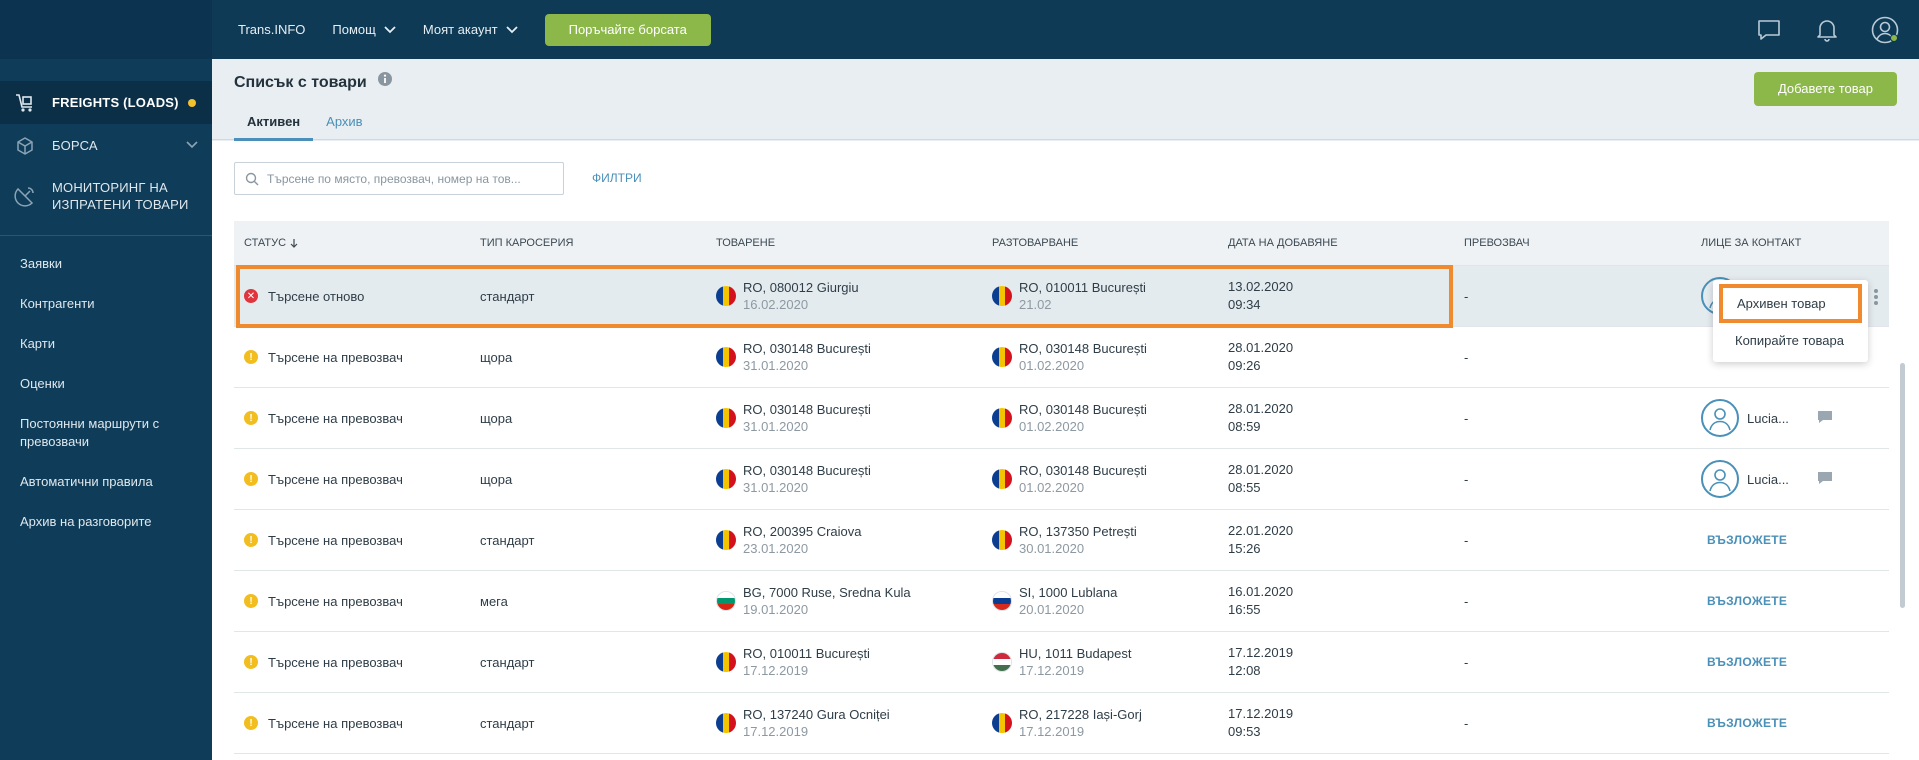  I want to click on loading-cell: BG, 7000 Ruse, Sredna Kula 19.01.2020, so click(844, 601).